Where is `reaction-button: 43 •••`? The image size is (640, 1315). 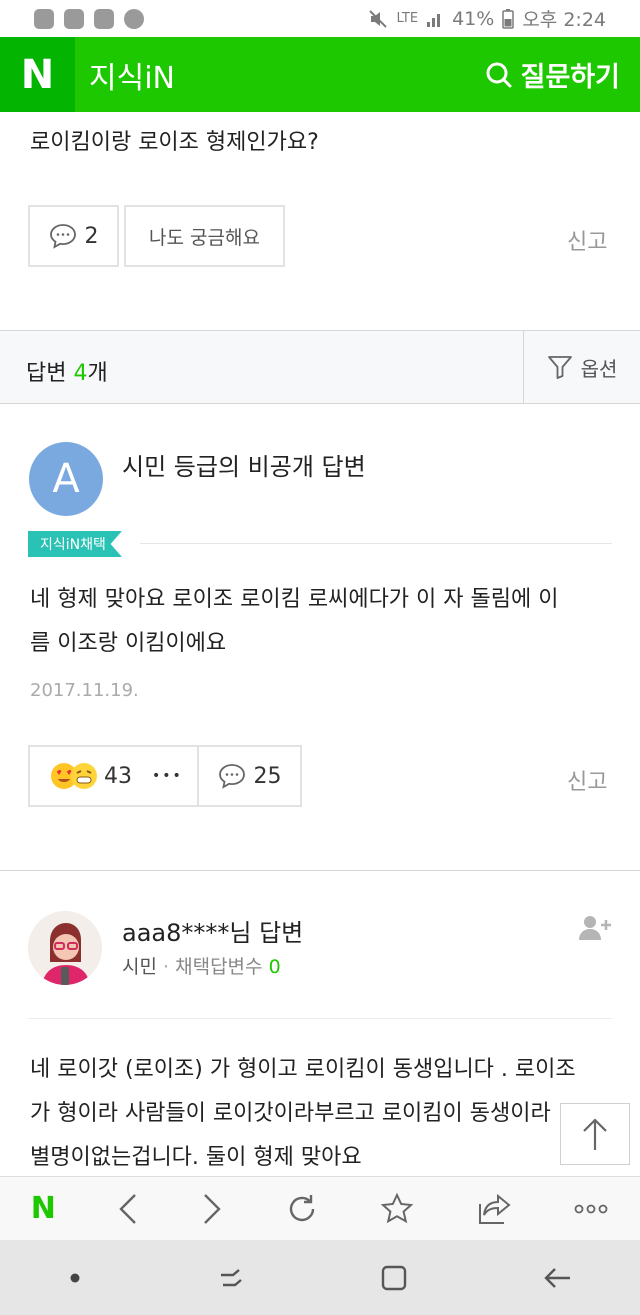
reaction-button: 43 ••• is located at coordinates (113, 776).